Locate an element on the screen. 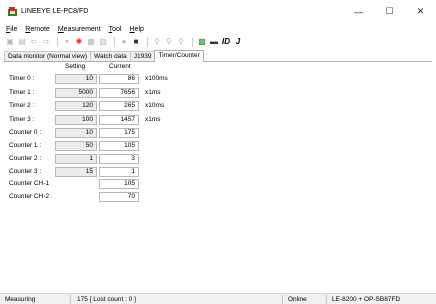  counter-3-current: 1 is located at coordinates (119, 172).